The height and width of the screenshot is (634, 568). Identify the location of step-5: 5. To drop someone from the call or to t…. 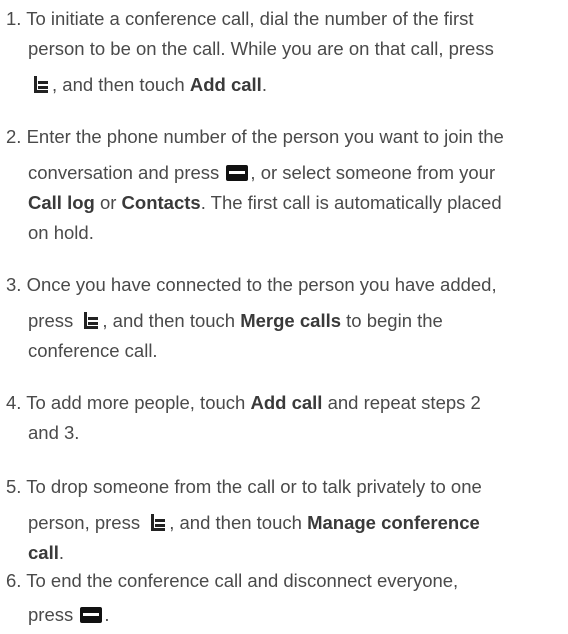
(284, 520).